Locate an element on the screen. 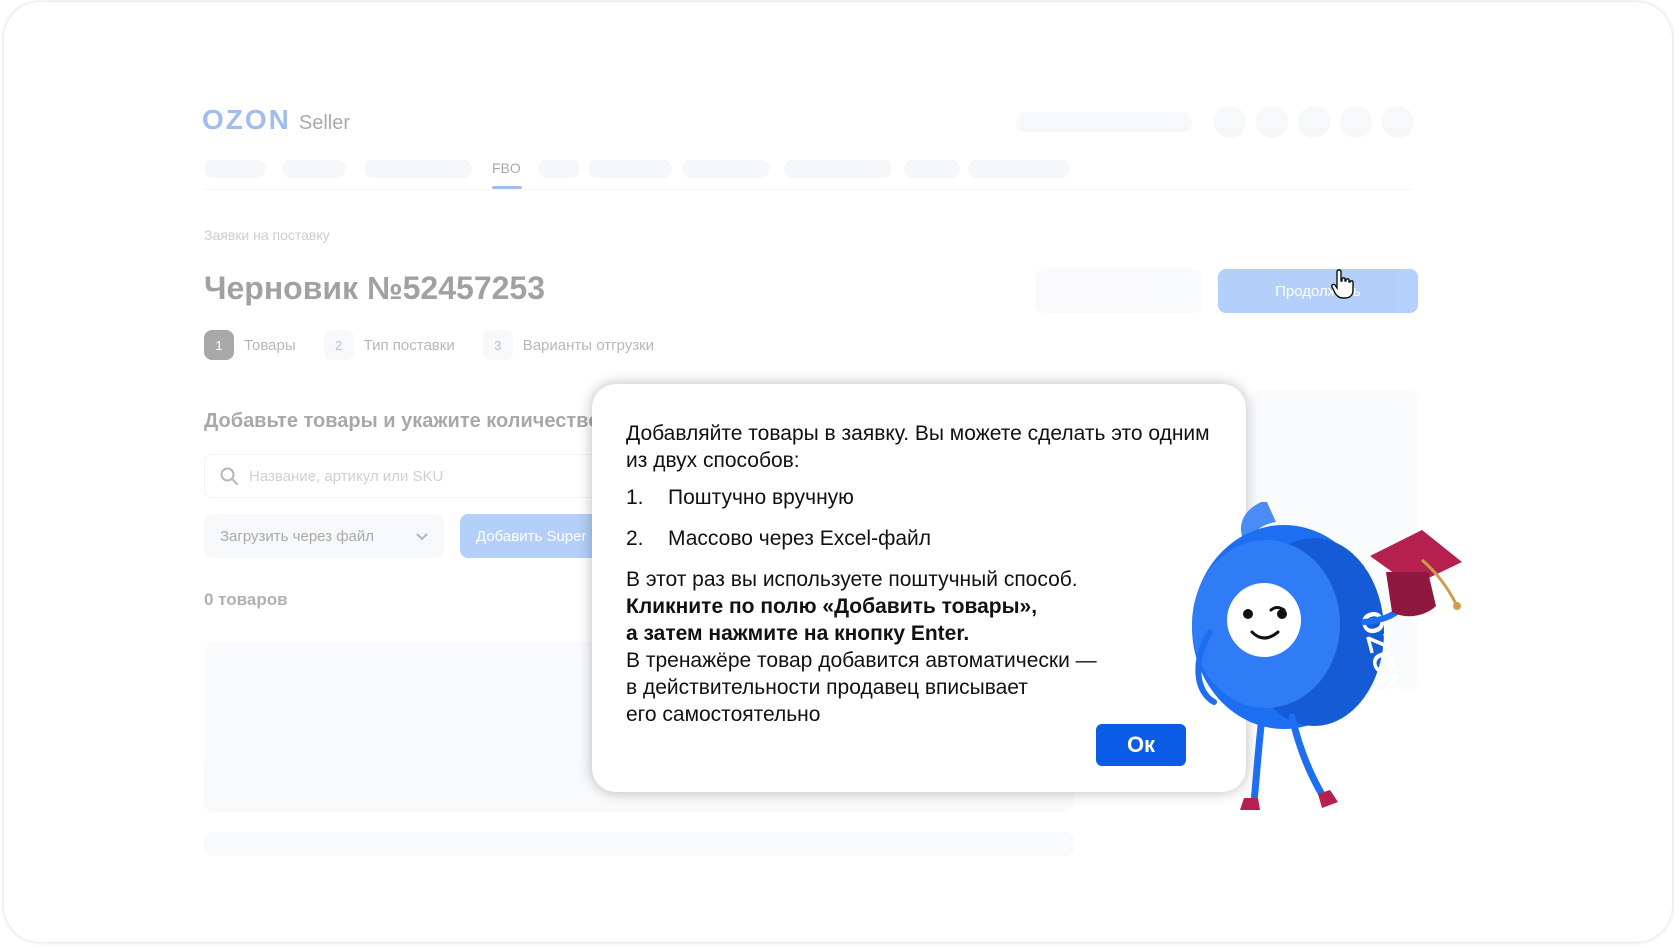 The image size is (1680, 948). header-search-placeholder is located at coordinates (1104, 122).